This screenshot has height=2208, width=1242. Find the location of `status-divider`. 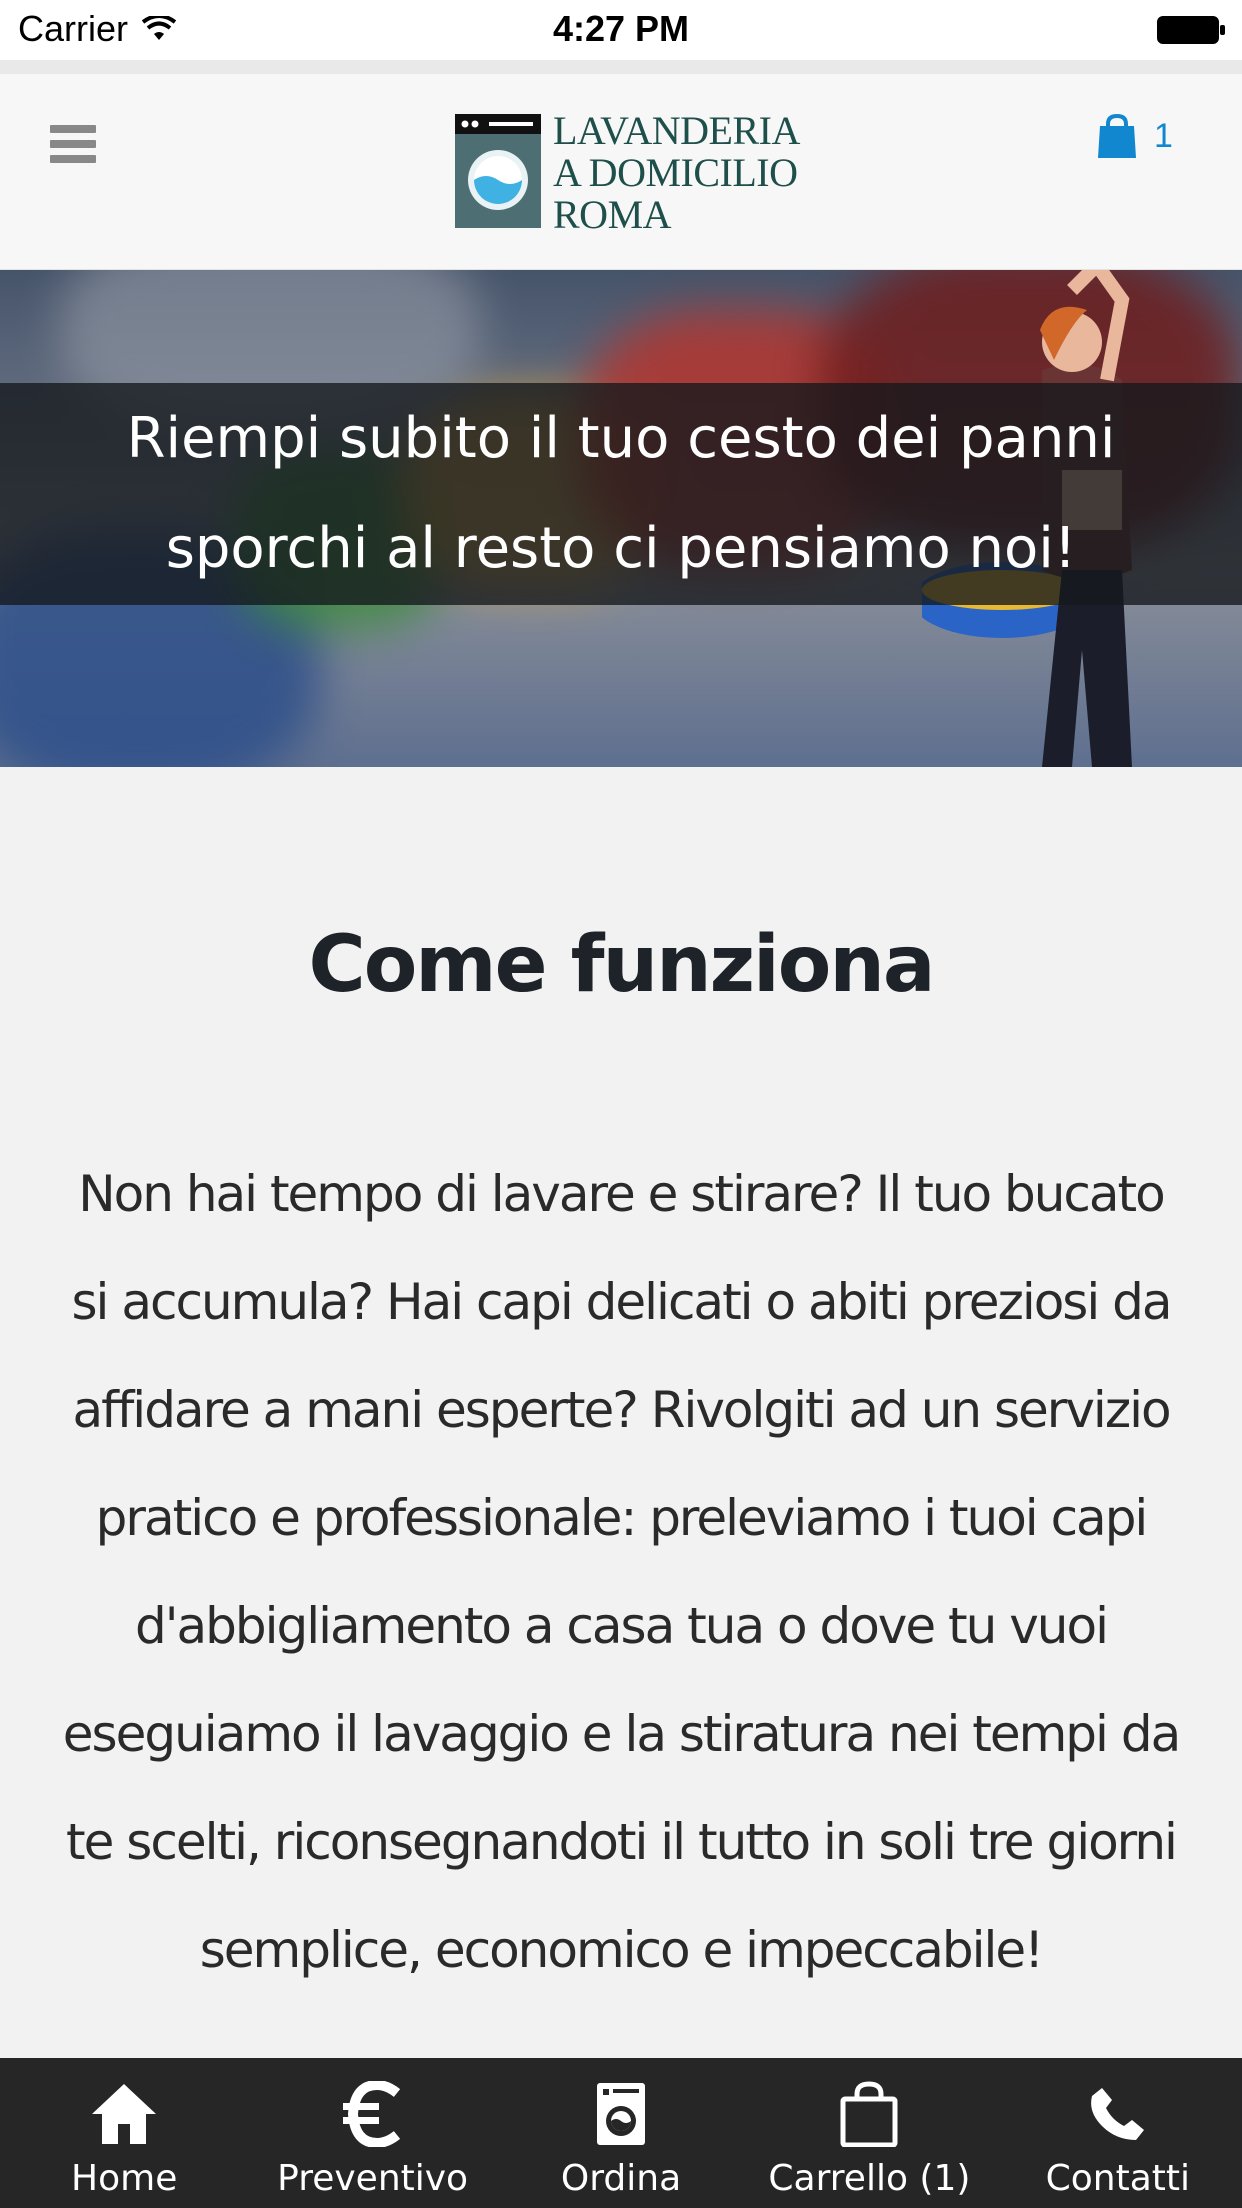

status-divider is located at coordinates (621, 67).